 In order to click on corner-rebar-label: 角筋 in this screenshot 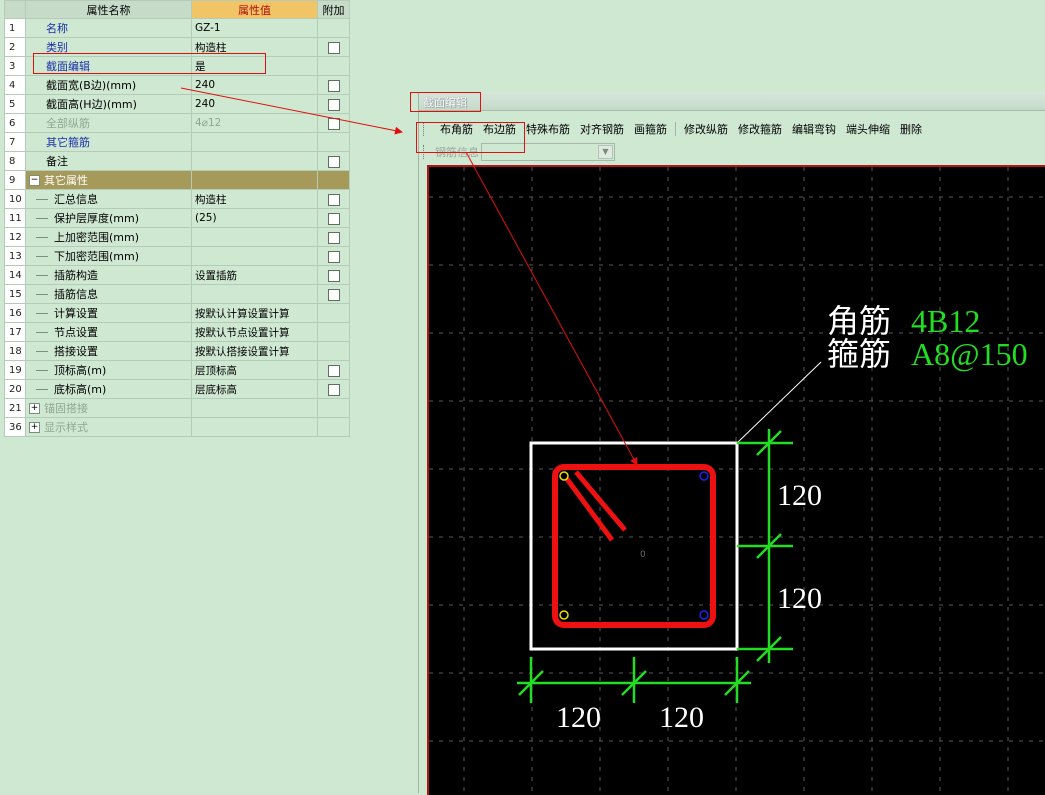, I will do `click(859, 321)`.